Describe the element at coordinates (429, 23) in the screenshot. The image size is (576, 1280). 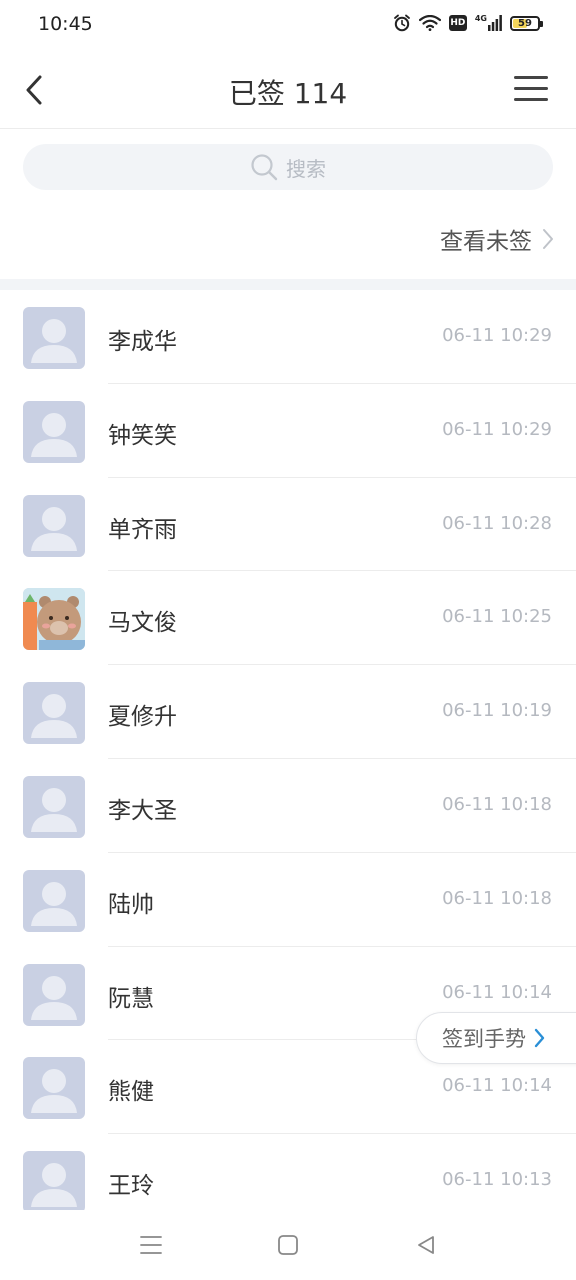
I see `wifi-icon` at that location.